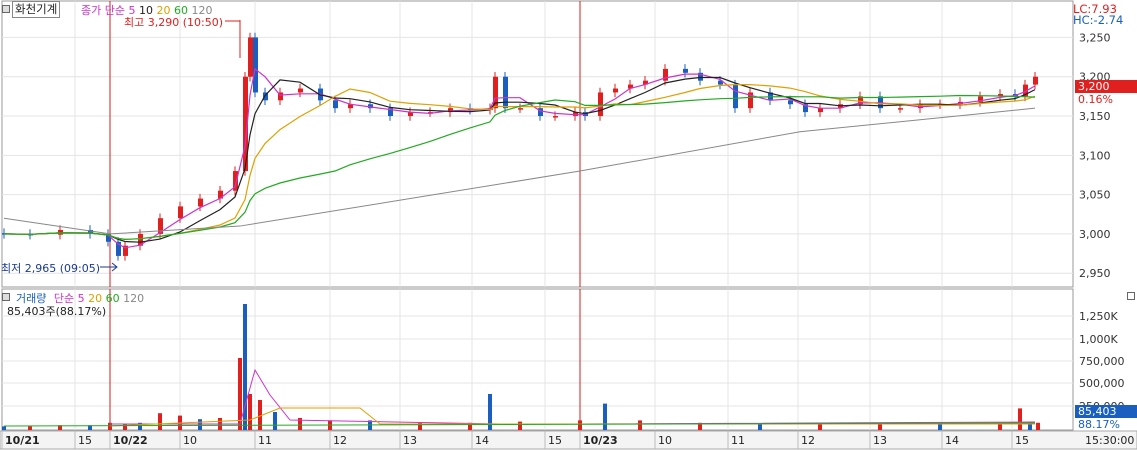  What do you see at coordinates (174, 22) in the screenshot?
I see `high-price-label: 최고 3,290 (10:50)` at bounding box center [174, 22].